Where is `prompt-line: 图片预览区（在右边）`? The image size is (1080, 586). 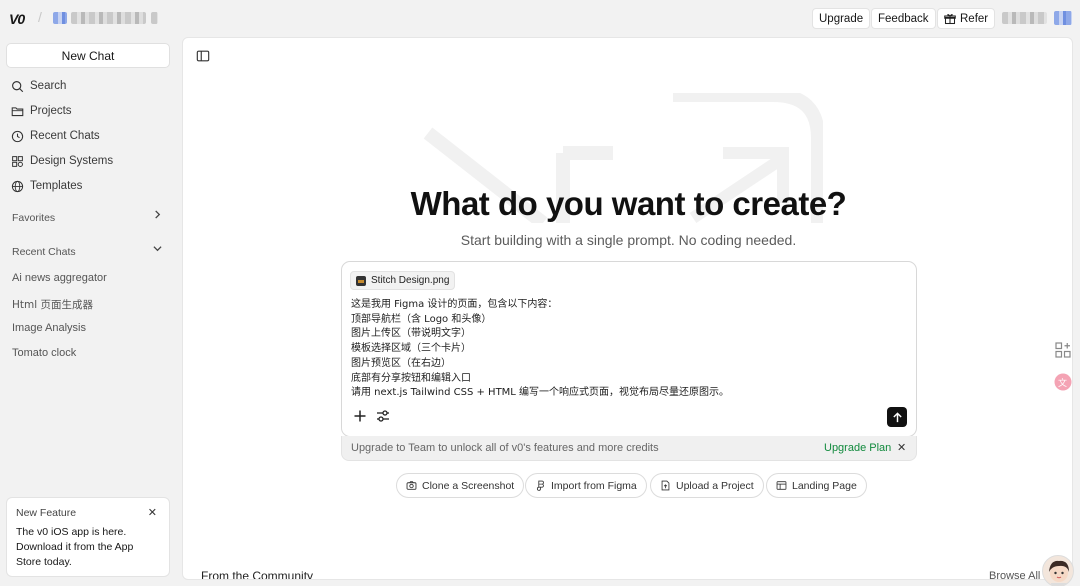
prompt-line: 图片预览区（在右边） is located at coordinates (401, 363).